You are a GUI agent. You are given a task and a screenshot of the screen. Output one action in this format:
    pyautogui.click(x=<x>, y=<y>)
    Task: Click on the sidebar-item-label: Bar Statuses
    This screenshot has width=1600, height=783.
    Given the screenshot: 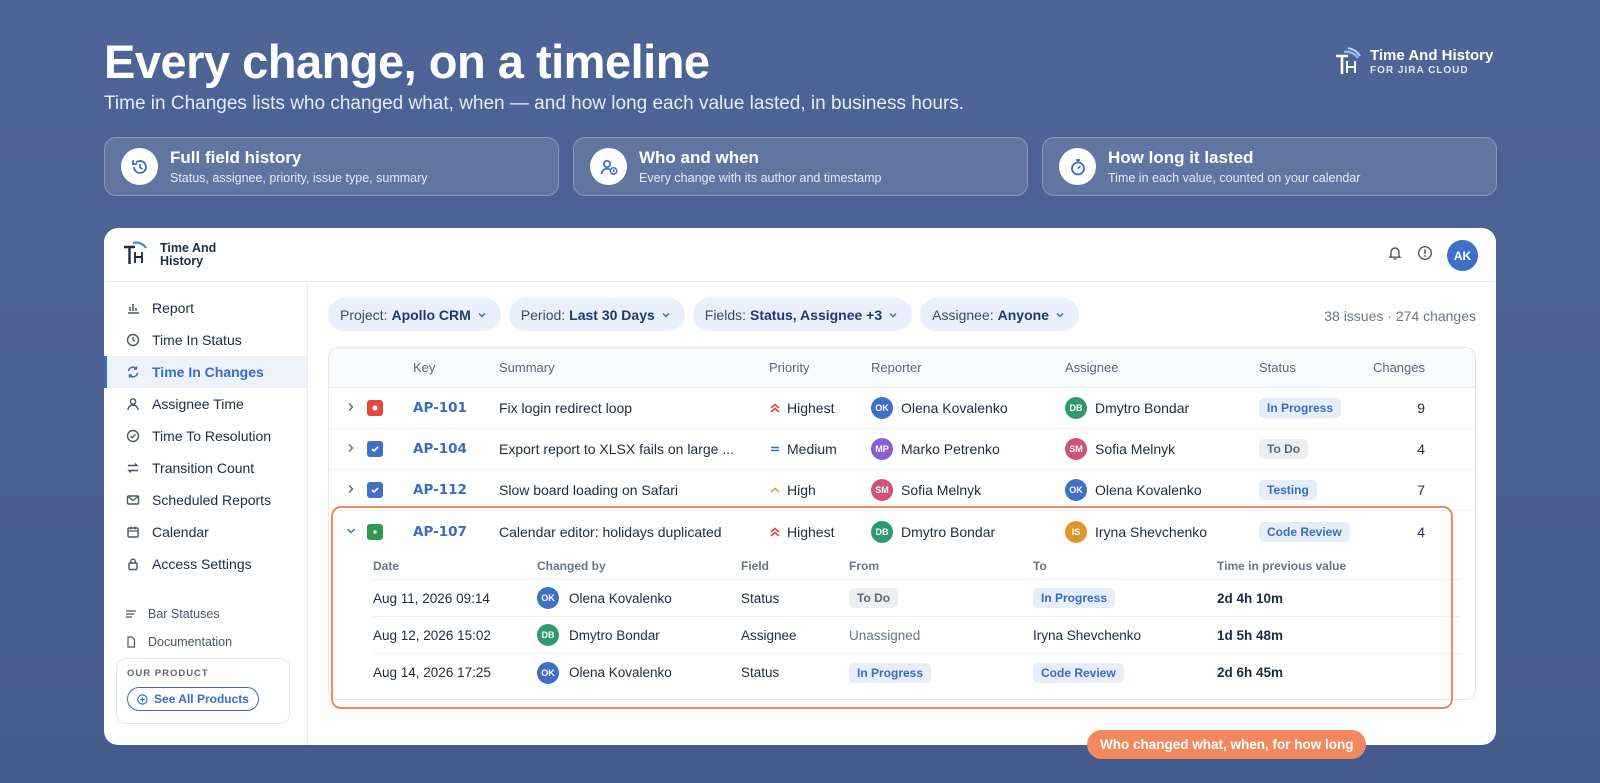 What is the action you would take?
    pyautogui.click(x=184, y=614)
    